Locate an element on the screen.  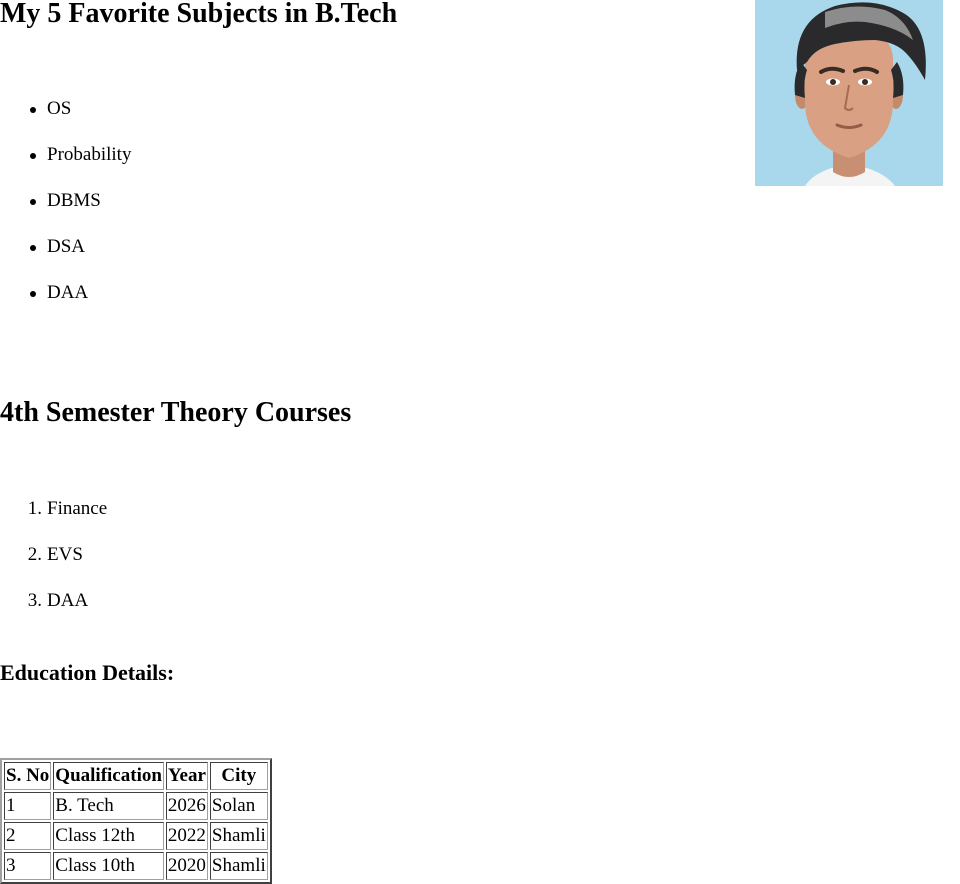
table-cell: 1 is located at coordinates (28, 806).